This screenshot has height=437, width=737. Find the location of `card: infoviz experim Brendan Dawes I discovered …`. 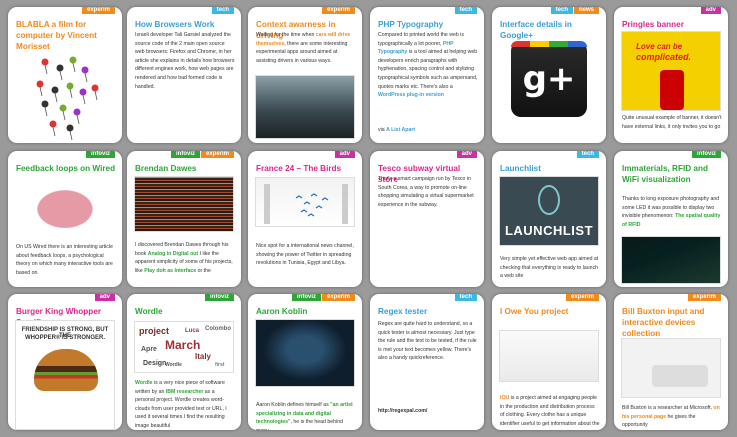

card: infoviz experim Brendan Dawes I discovered … is located at coordinates (184, 219).